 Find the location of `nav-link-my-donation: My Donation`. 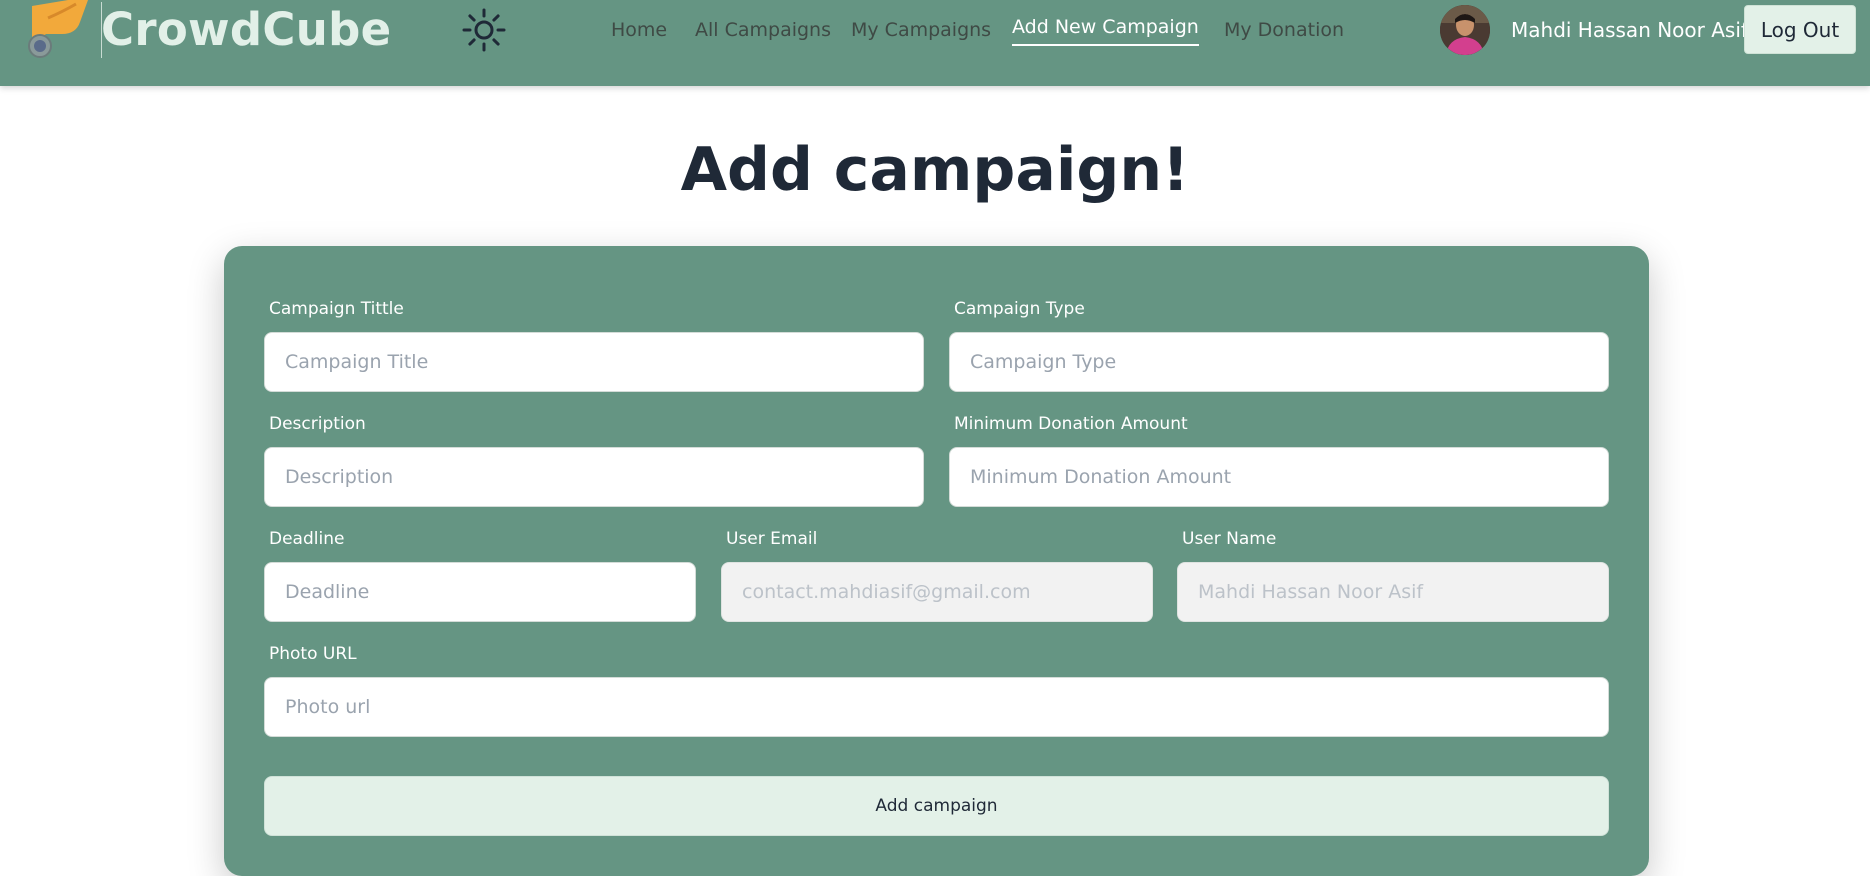

nav-link-my-donation: My Donation is located at coordinates (1284, 30).